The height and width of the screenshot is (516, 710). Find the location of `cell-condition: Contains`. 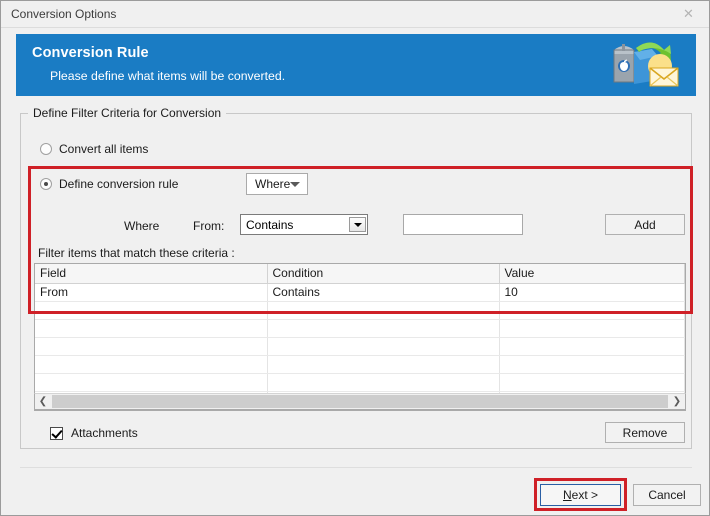

cell-condition: Contains is located at coordinates (383, 292).